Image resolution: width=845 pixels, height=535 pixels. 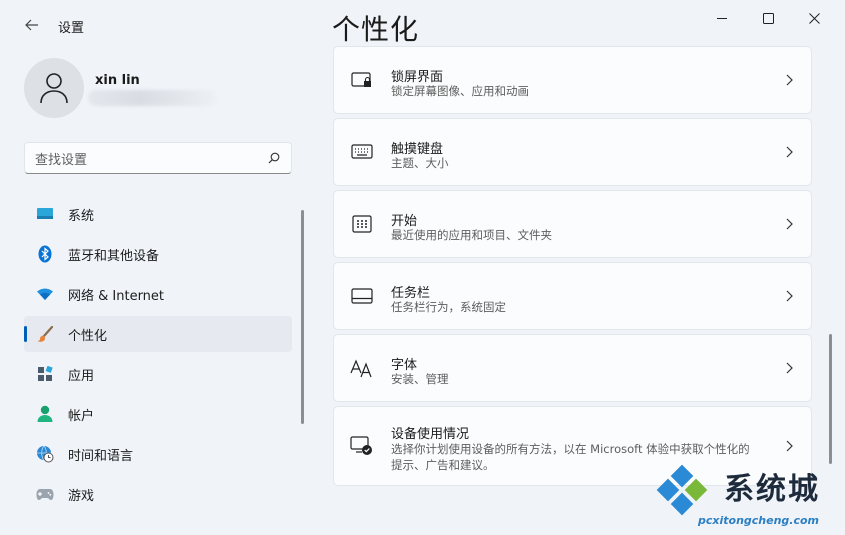 I want to click on bluetooth-icon, so click(x=45, y=254).